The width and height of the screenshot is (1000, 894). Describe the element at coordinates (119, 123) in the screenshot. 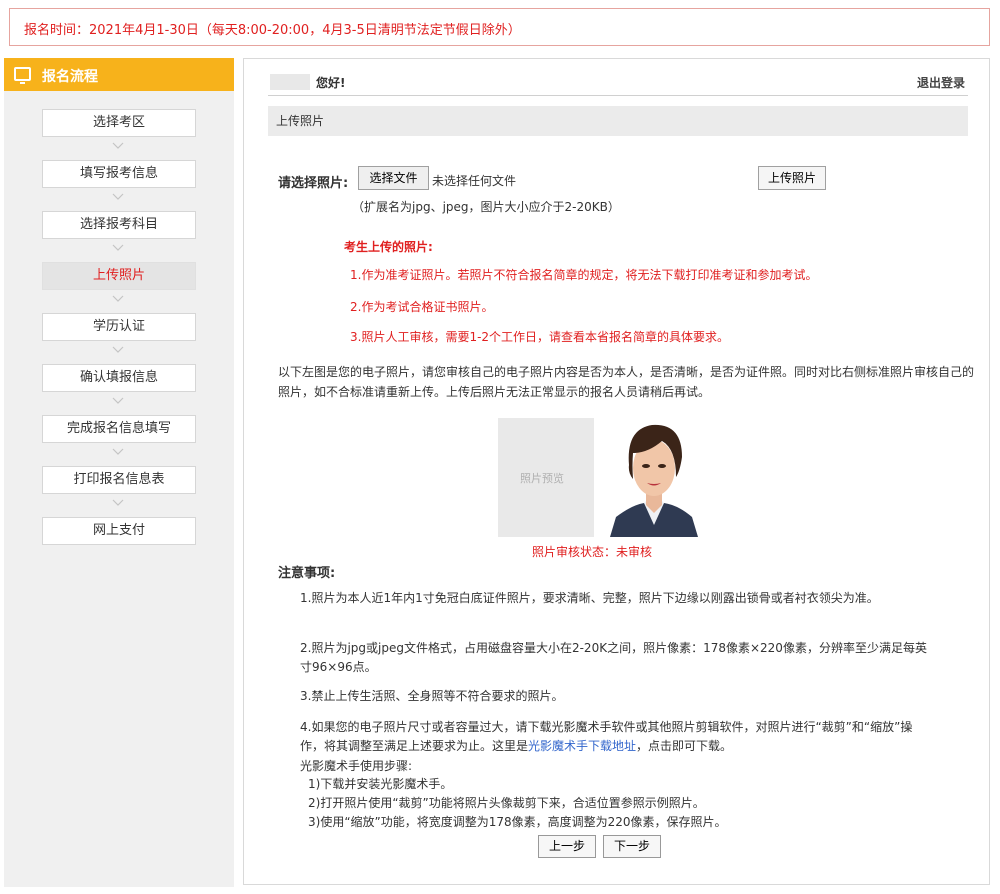

I see `step-1: 选择考区` at that location.